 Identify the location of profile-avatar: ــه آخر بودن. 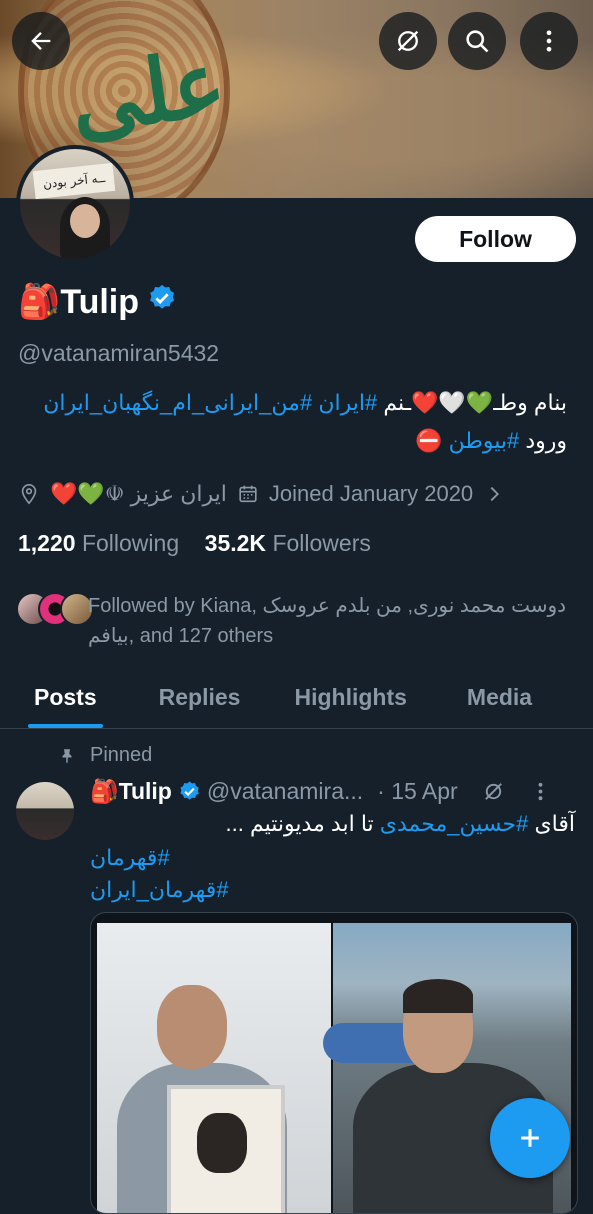
(75, 204).